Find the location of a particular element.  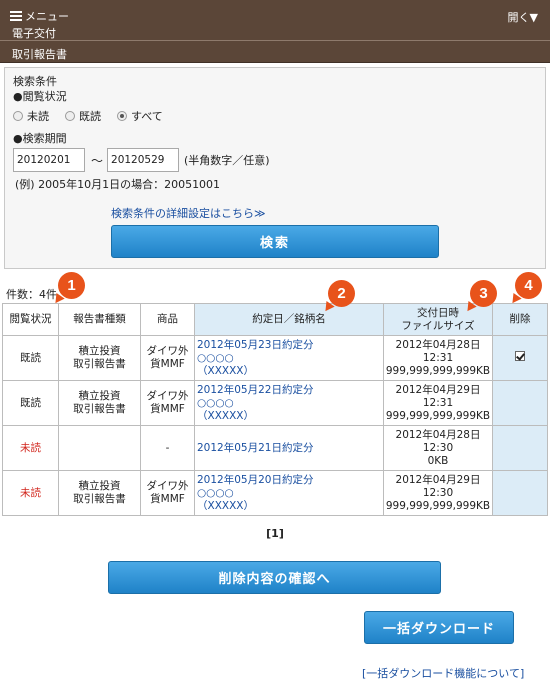

period-to-input is located at coordinates (143, 160).